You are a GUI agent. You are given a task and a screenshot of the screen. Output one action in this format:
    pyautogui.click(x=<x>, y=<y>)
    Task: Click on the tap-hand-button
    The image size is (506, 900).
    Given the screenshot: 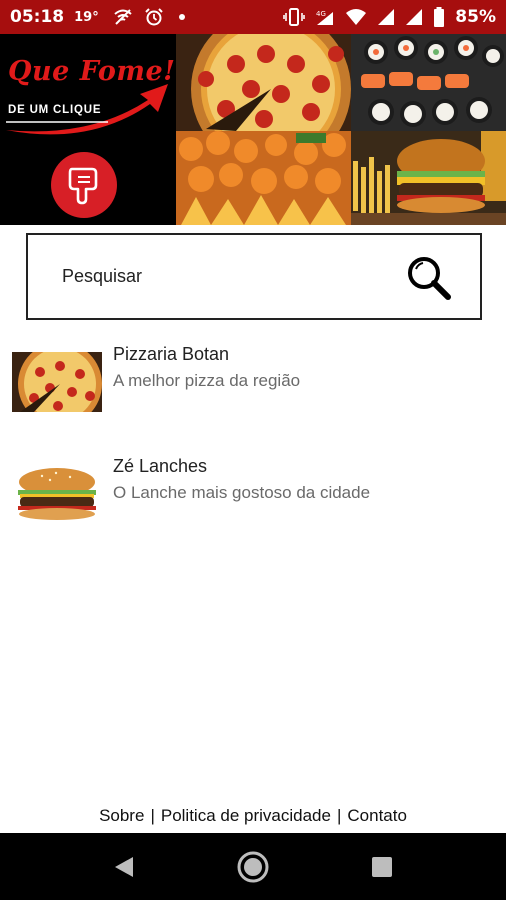 What is the action you would take?
    pyautogui.click(x=84, y=185)
    